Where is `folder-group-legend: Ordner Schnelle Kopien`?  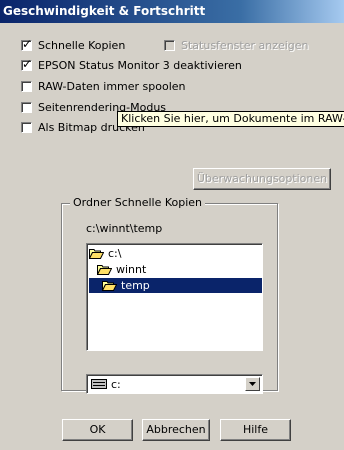
folder-group-legend: Ordner Schnelle Kopien is located at coordinates (138, 202).